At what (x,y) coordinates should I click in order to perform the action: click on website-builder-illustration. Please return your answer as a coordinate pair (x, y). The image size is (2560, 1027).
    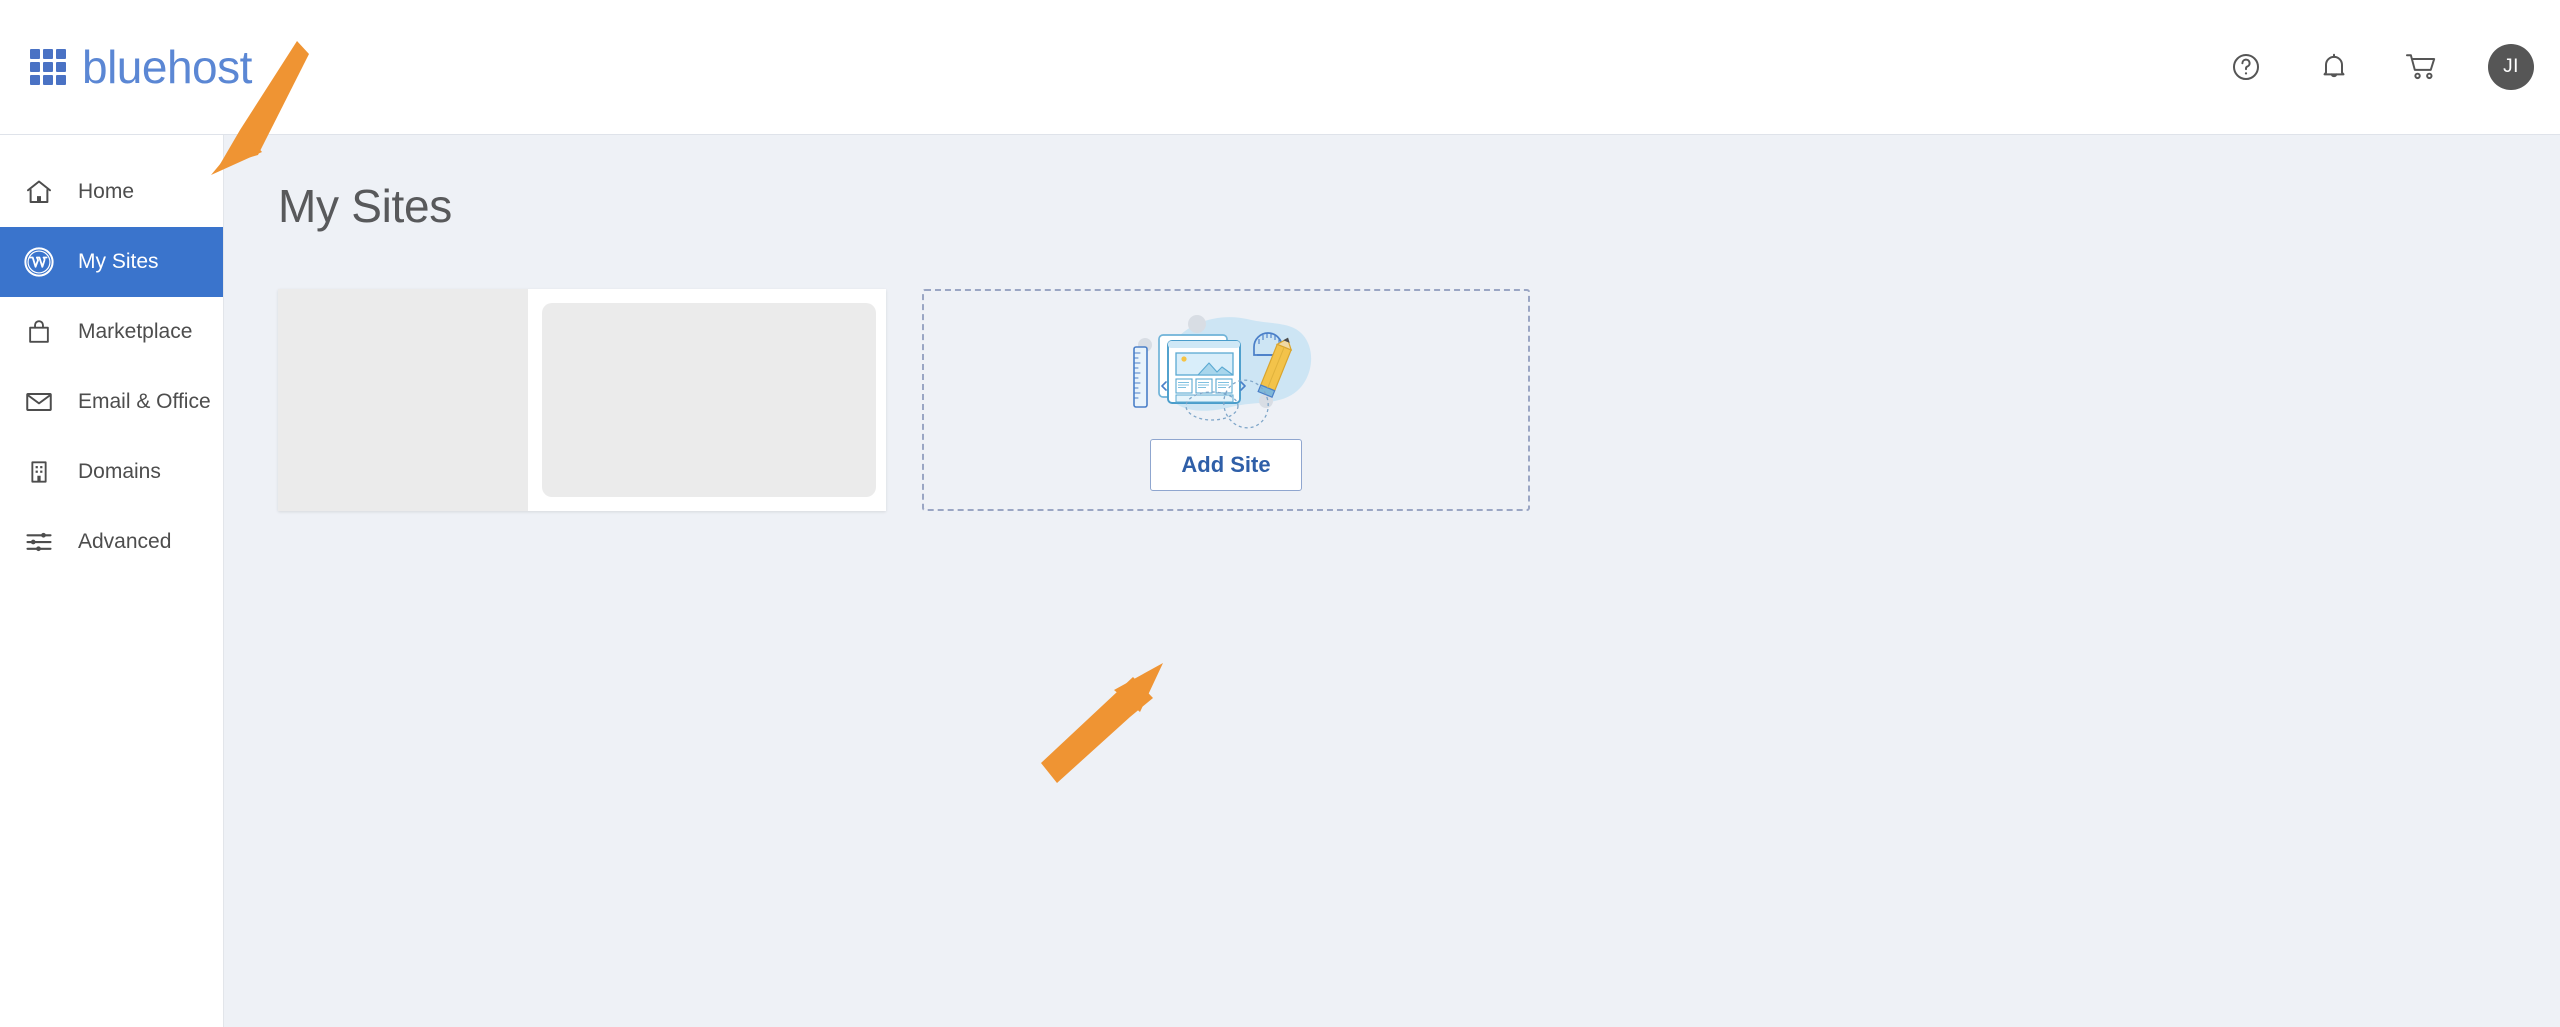
    Looking at the image, I should click on (1226, 373).